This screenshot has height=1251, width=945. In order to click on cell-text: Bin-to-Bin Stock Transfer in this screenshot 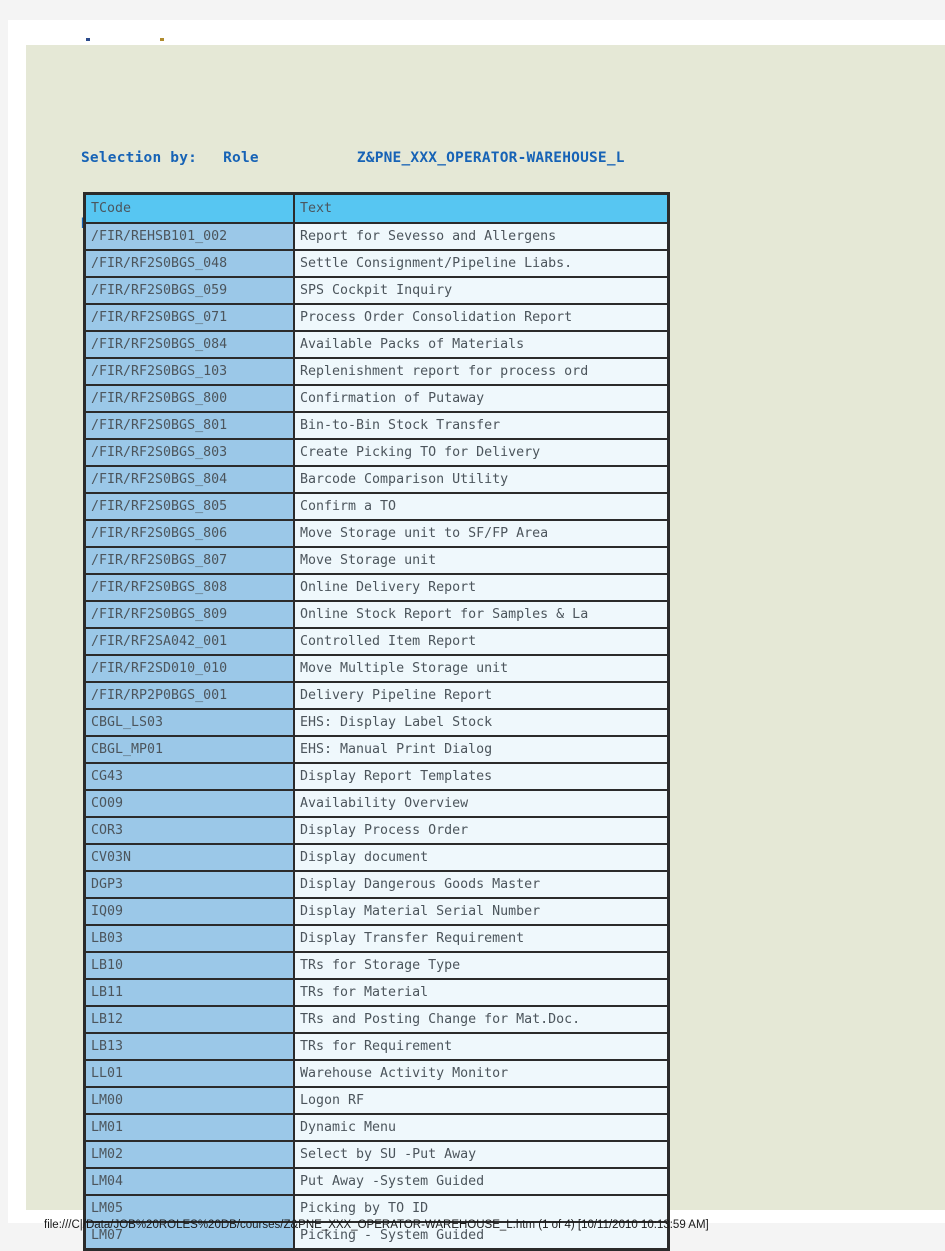, I will do `click(481, 425)`.